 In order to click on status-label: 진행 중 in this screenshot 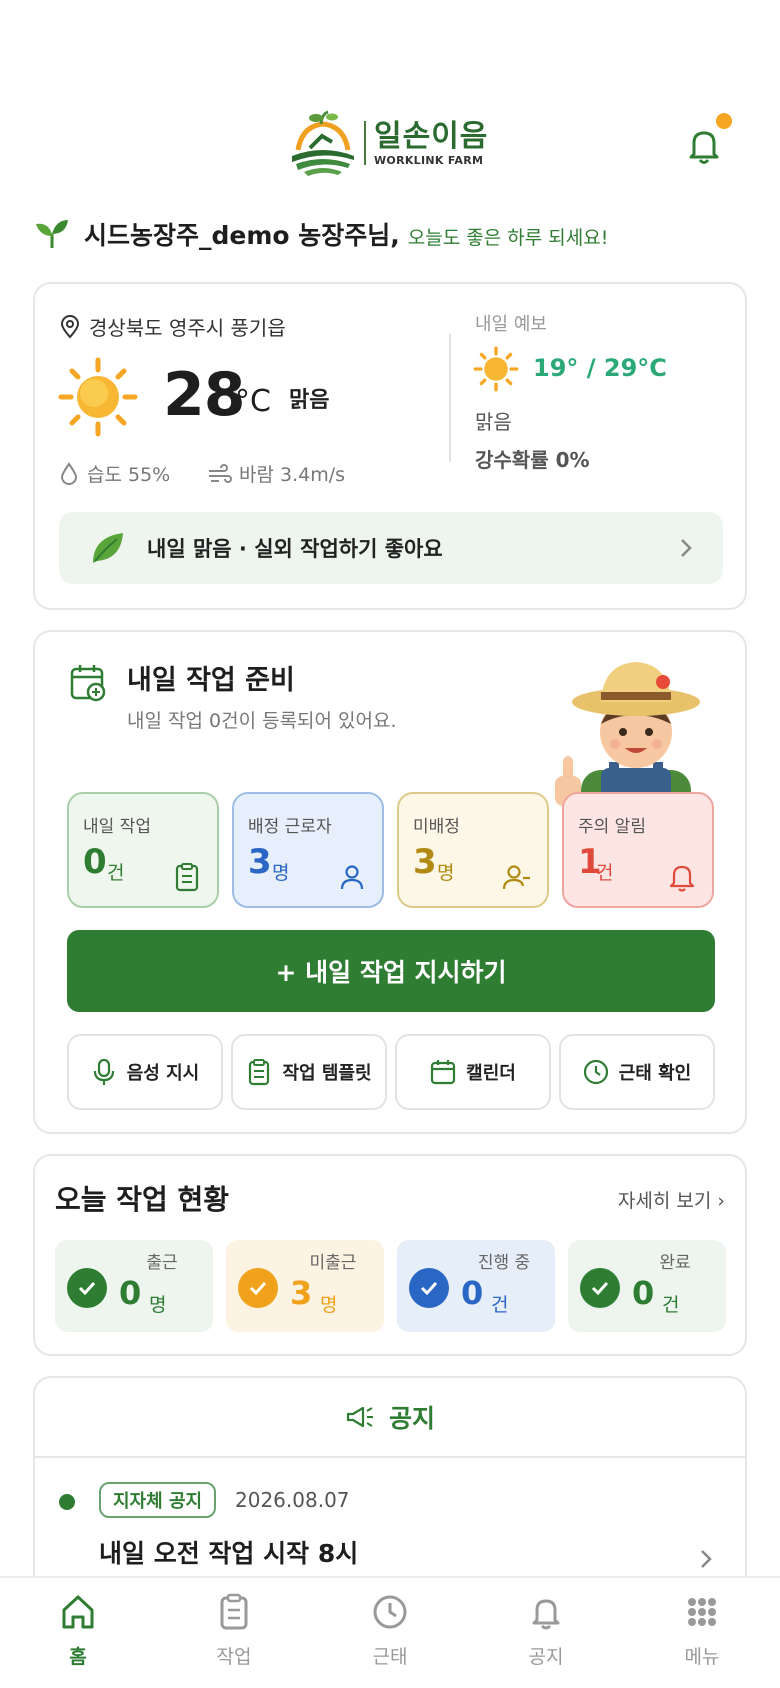, I will do `click(504, 1263)`.